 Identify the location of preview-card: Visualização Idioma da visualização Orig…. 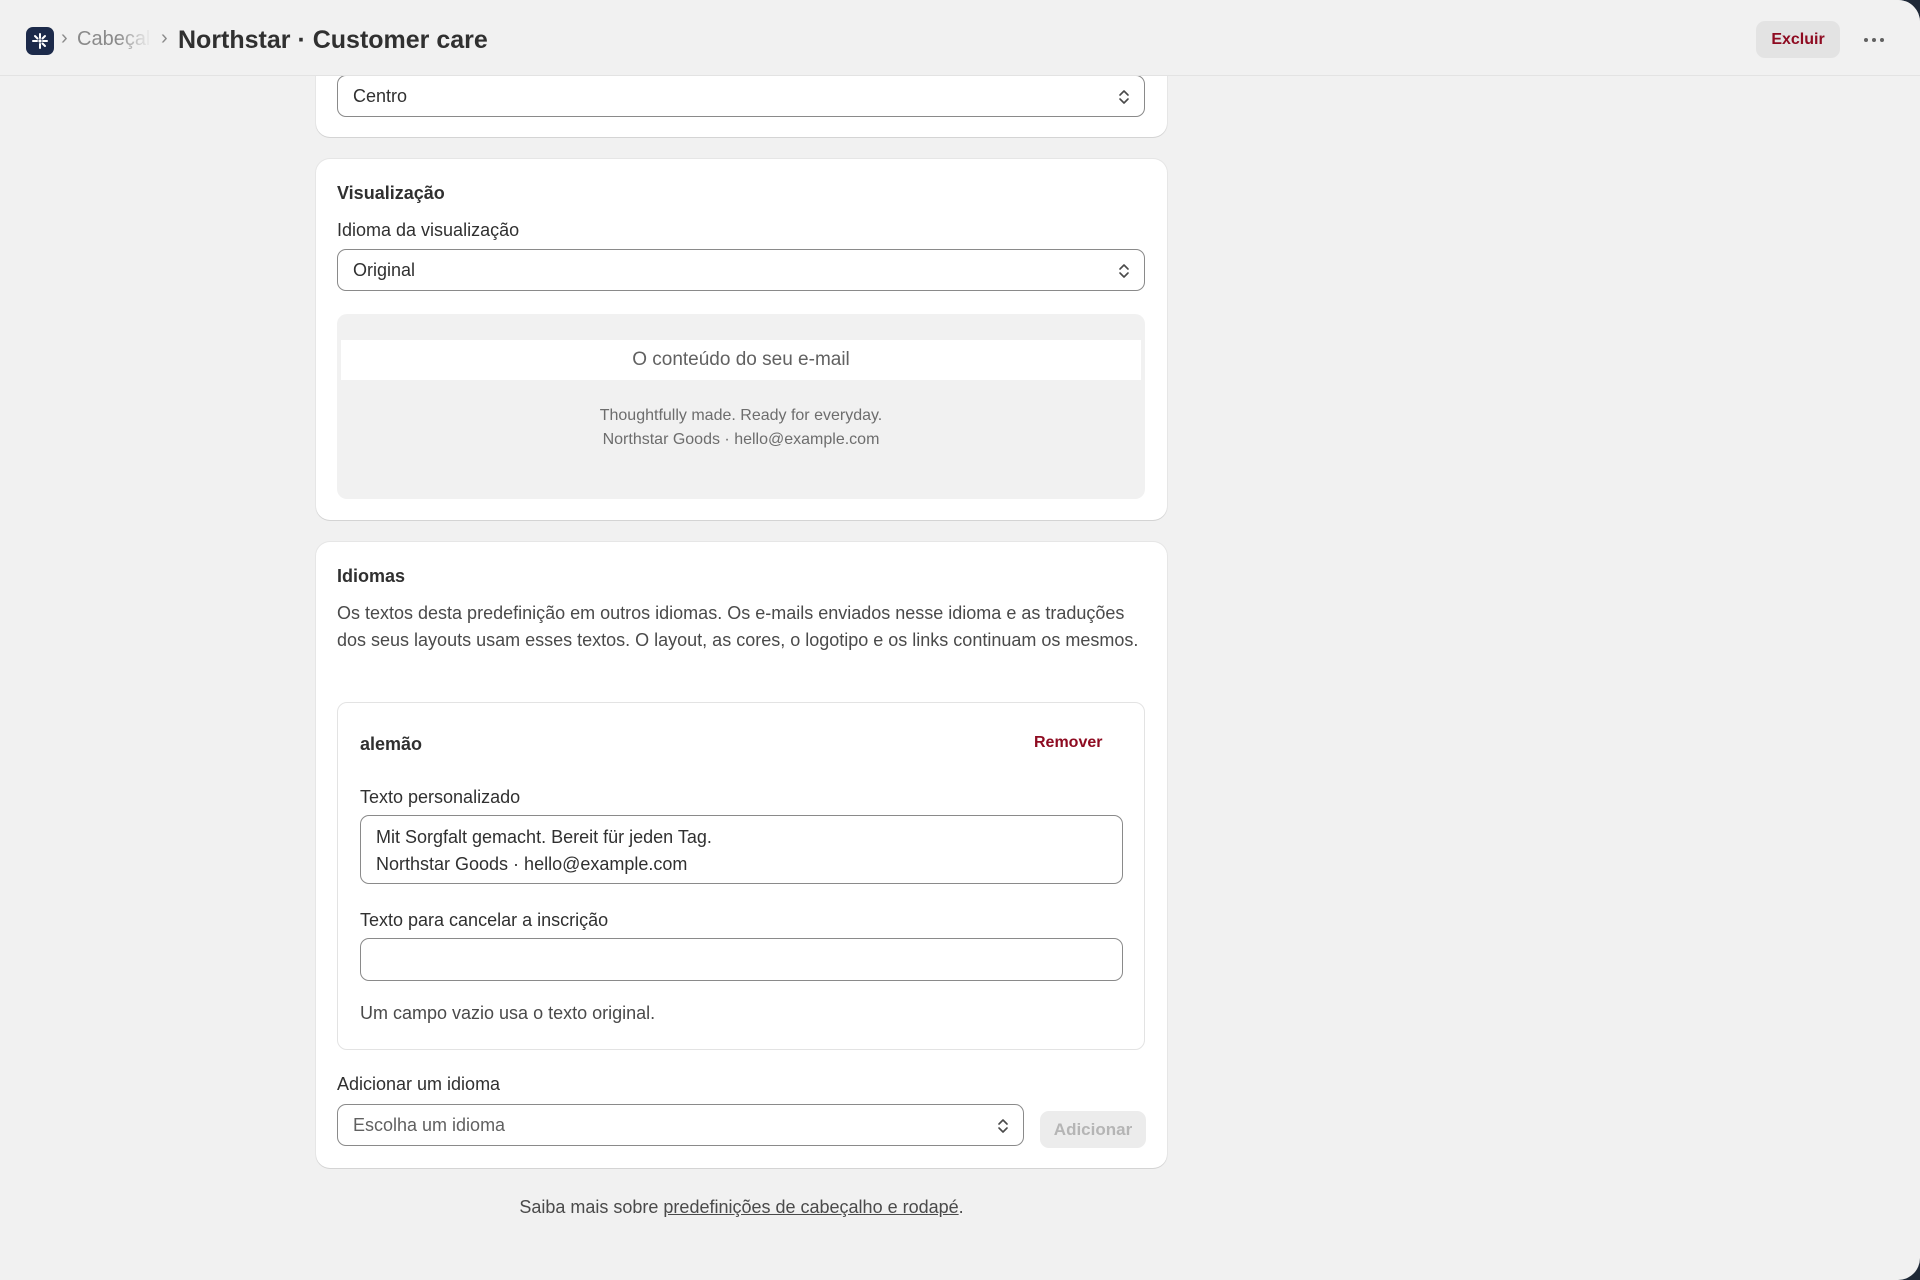
(741, 339).